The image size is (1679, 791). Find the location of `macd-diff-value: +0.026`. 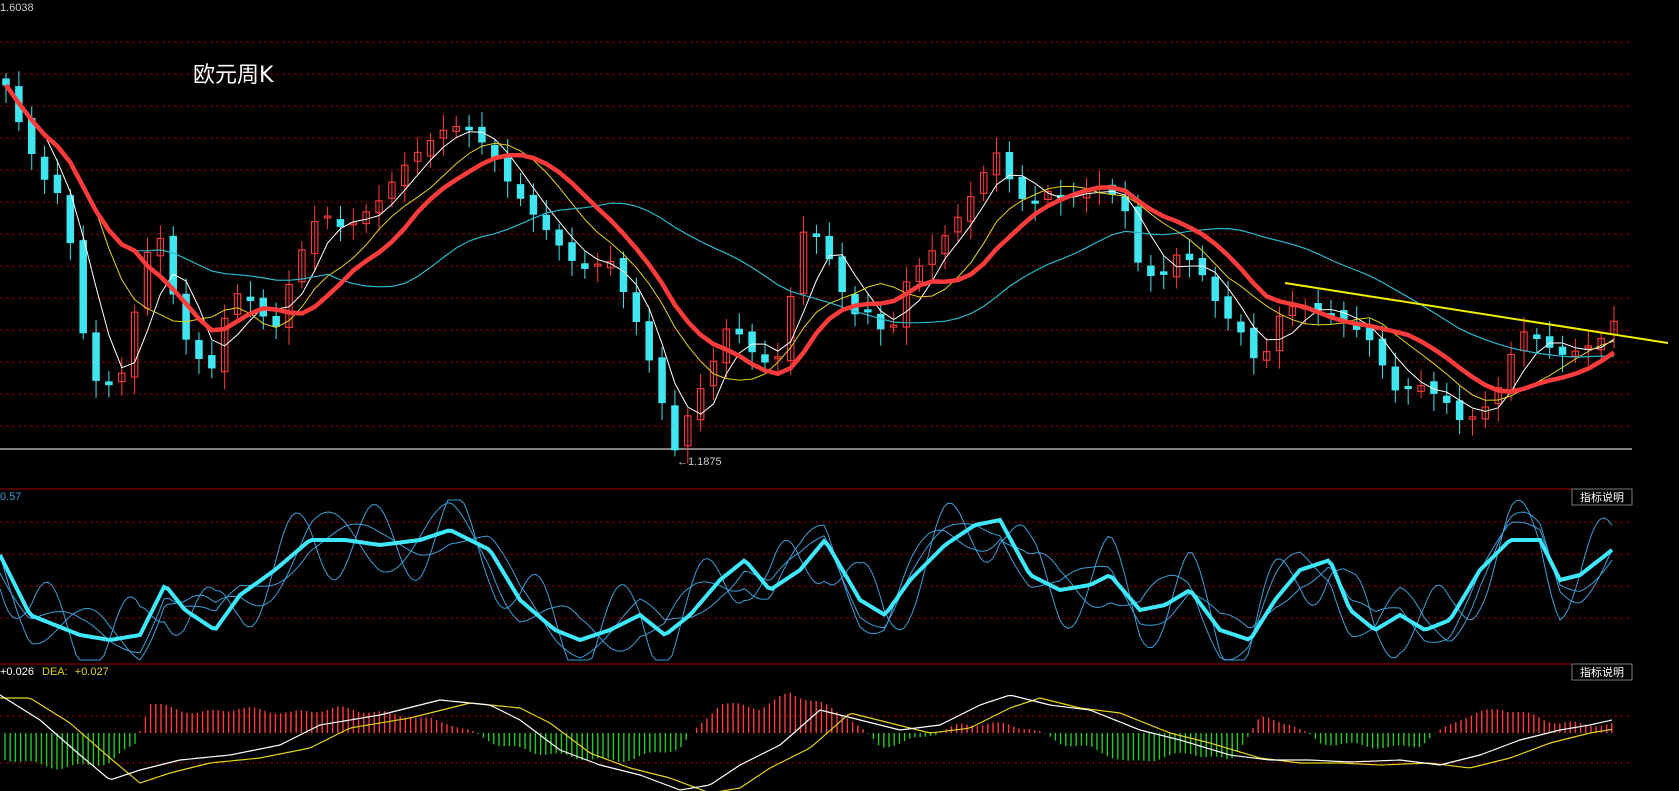

macd-diff-value: +0.026 is located at coordinates (17, 672).